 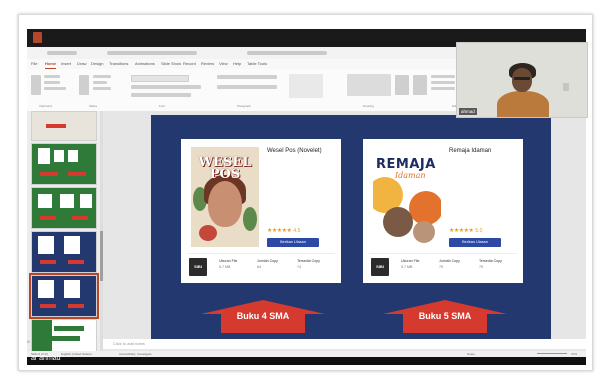 I want to click on cut-button, so click(x=52, y=76).